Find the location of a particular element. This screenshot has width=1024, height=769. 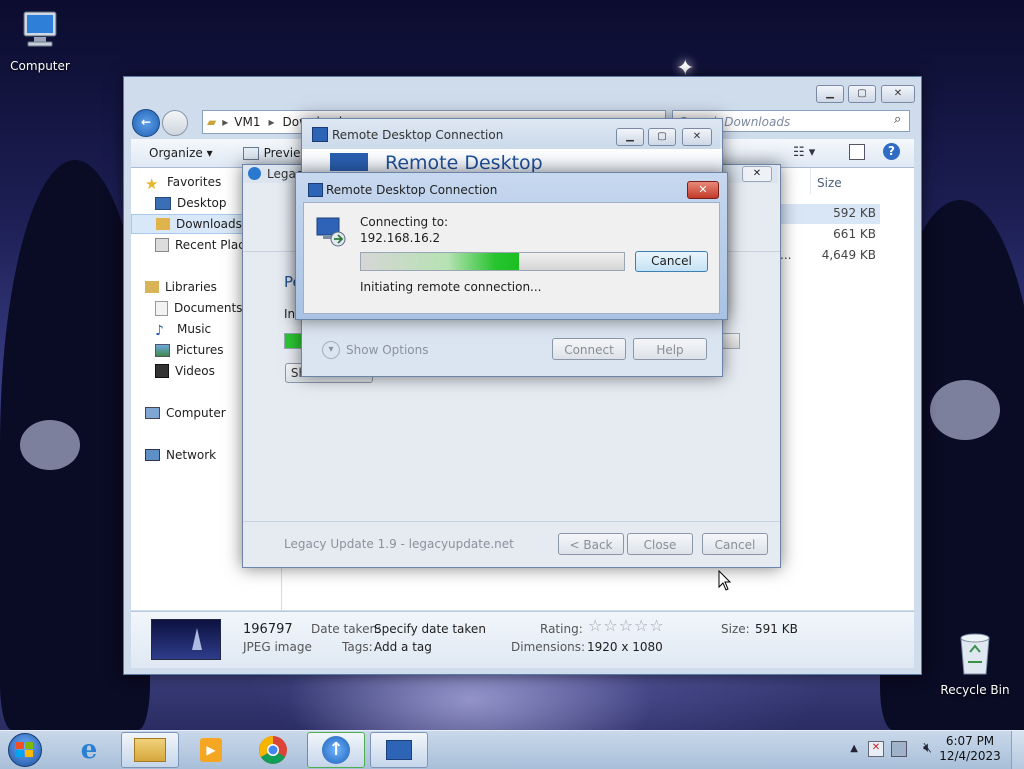

nav-label: Documents is located at coordinates (208, 308).